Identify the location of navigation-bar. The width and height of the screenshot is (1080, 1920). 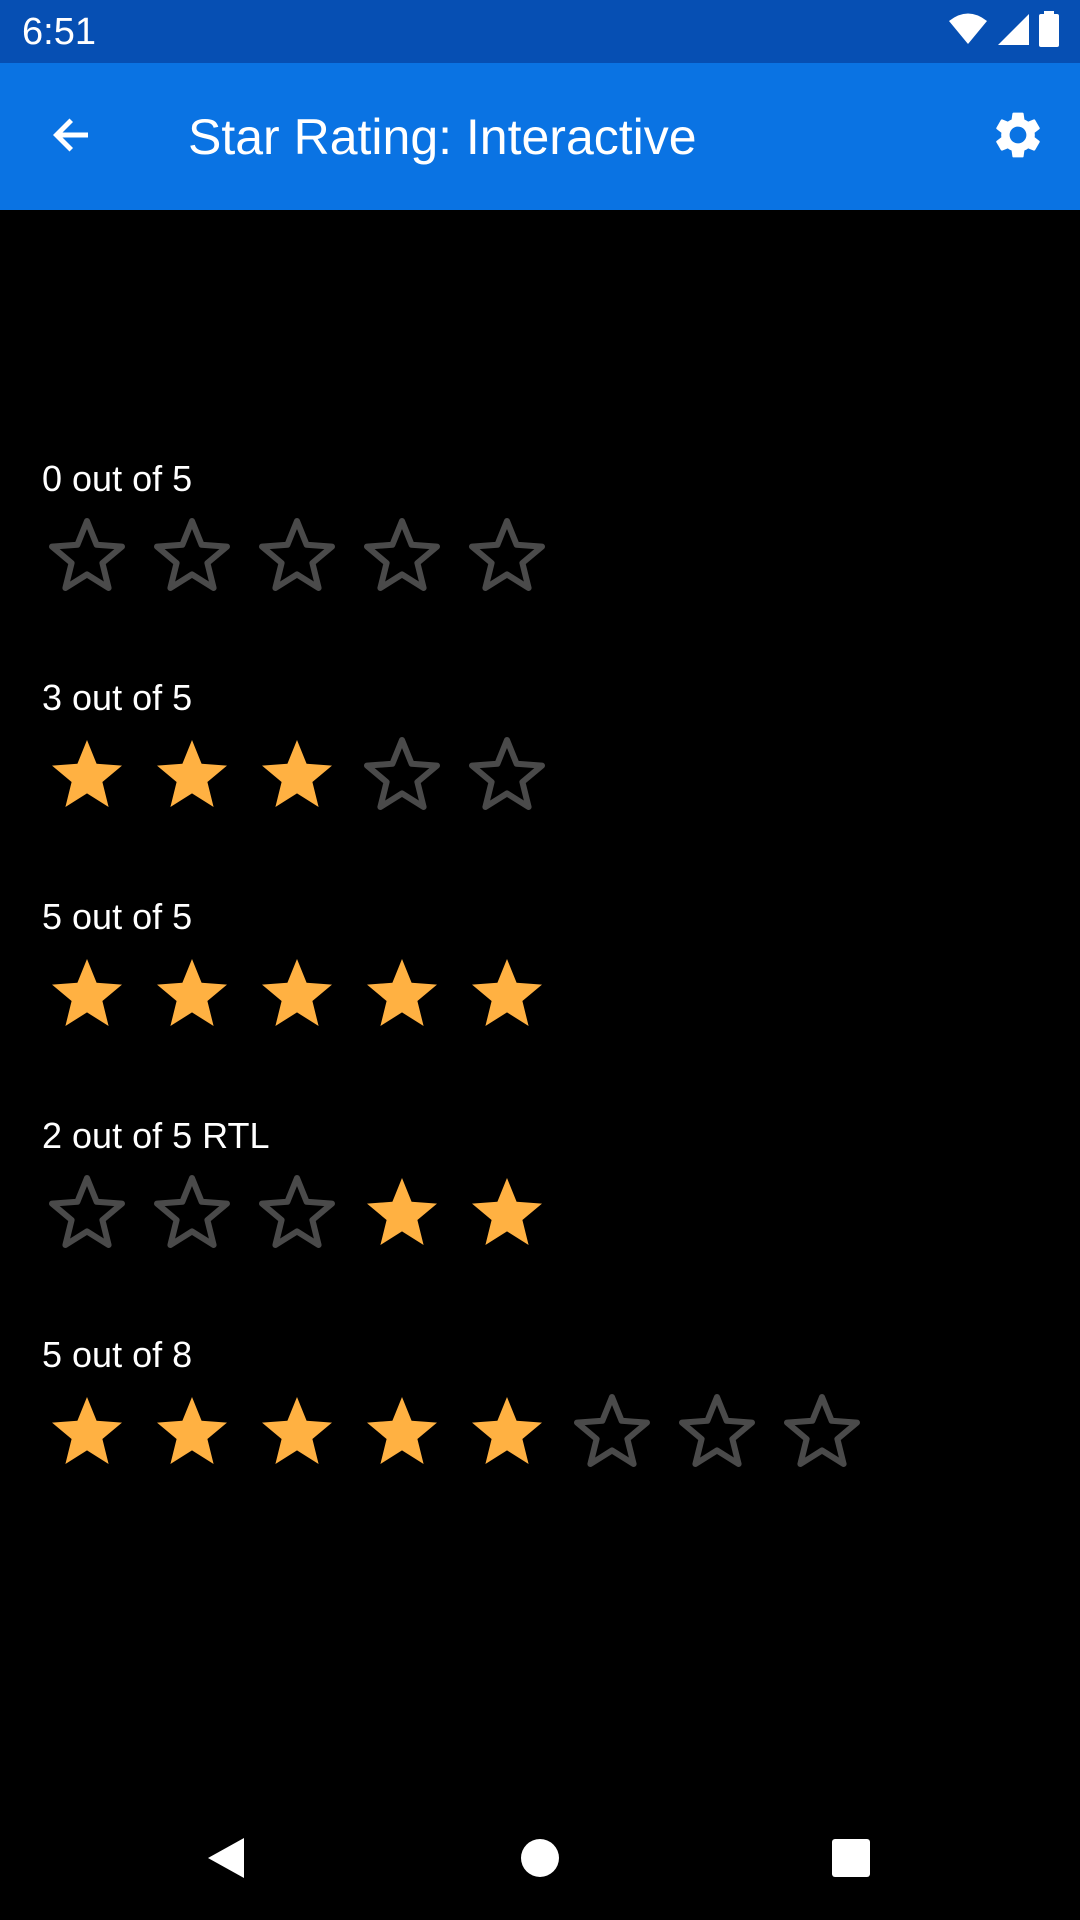
(540, 1860).